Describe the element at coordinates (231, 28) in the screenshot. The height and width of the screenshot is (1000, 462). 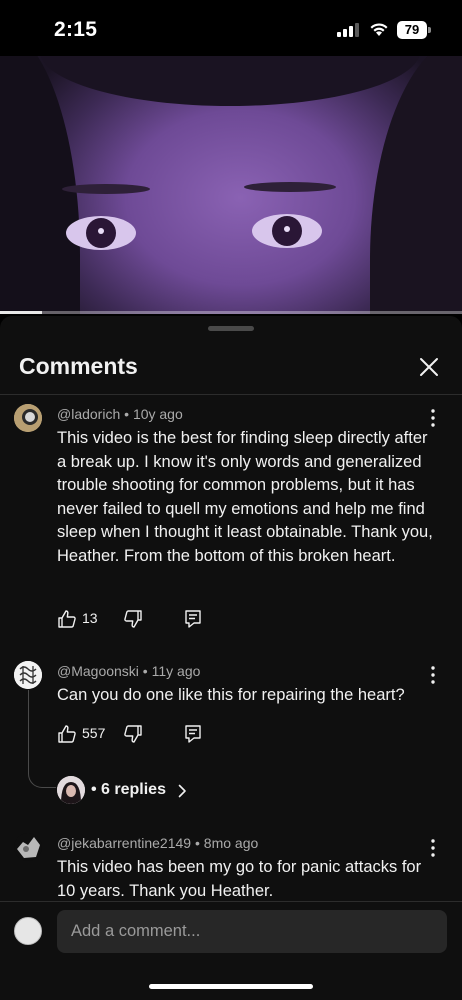
I see `status-bar: 2:15 79` at that location.